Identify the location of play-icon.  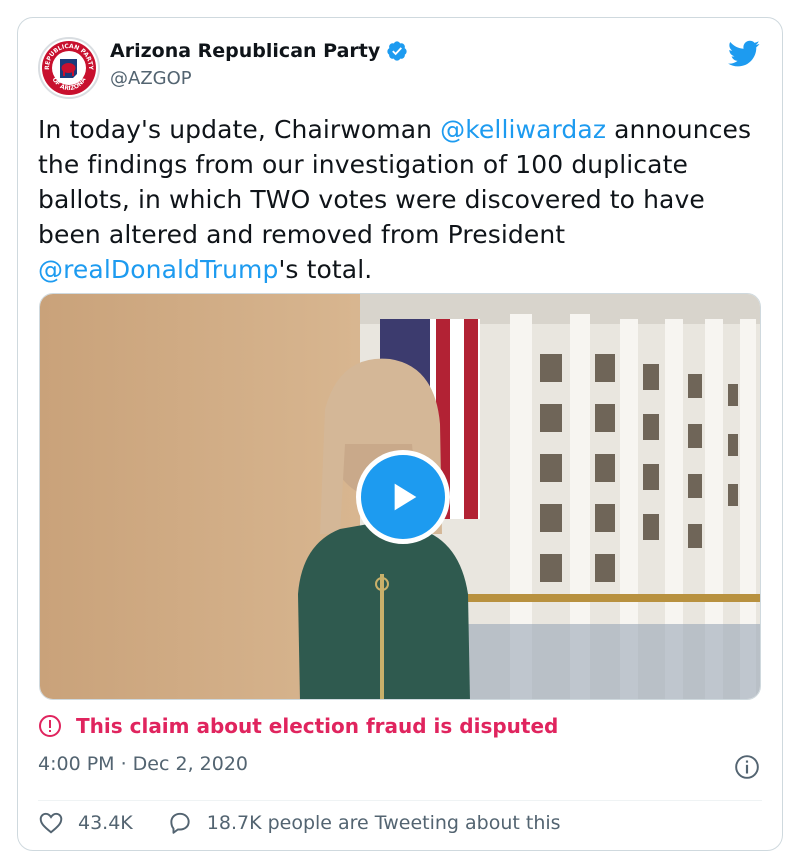
(405, 497).